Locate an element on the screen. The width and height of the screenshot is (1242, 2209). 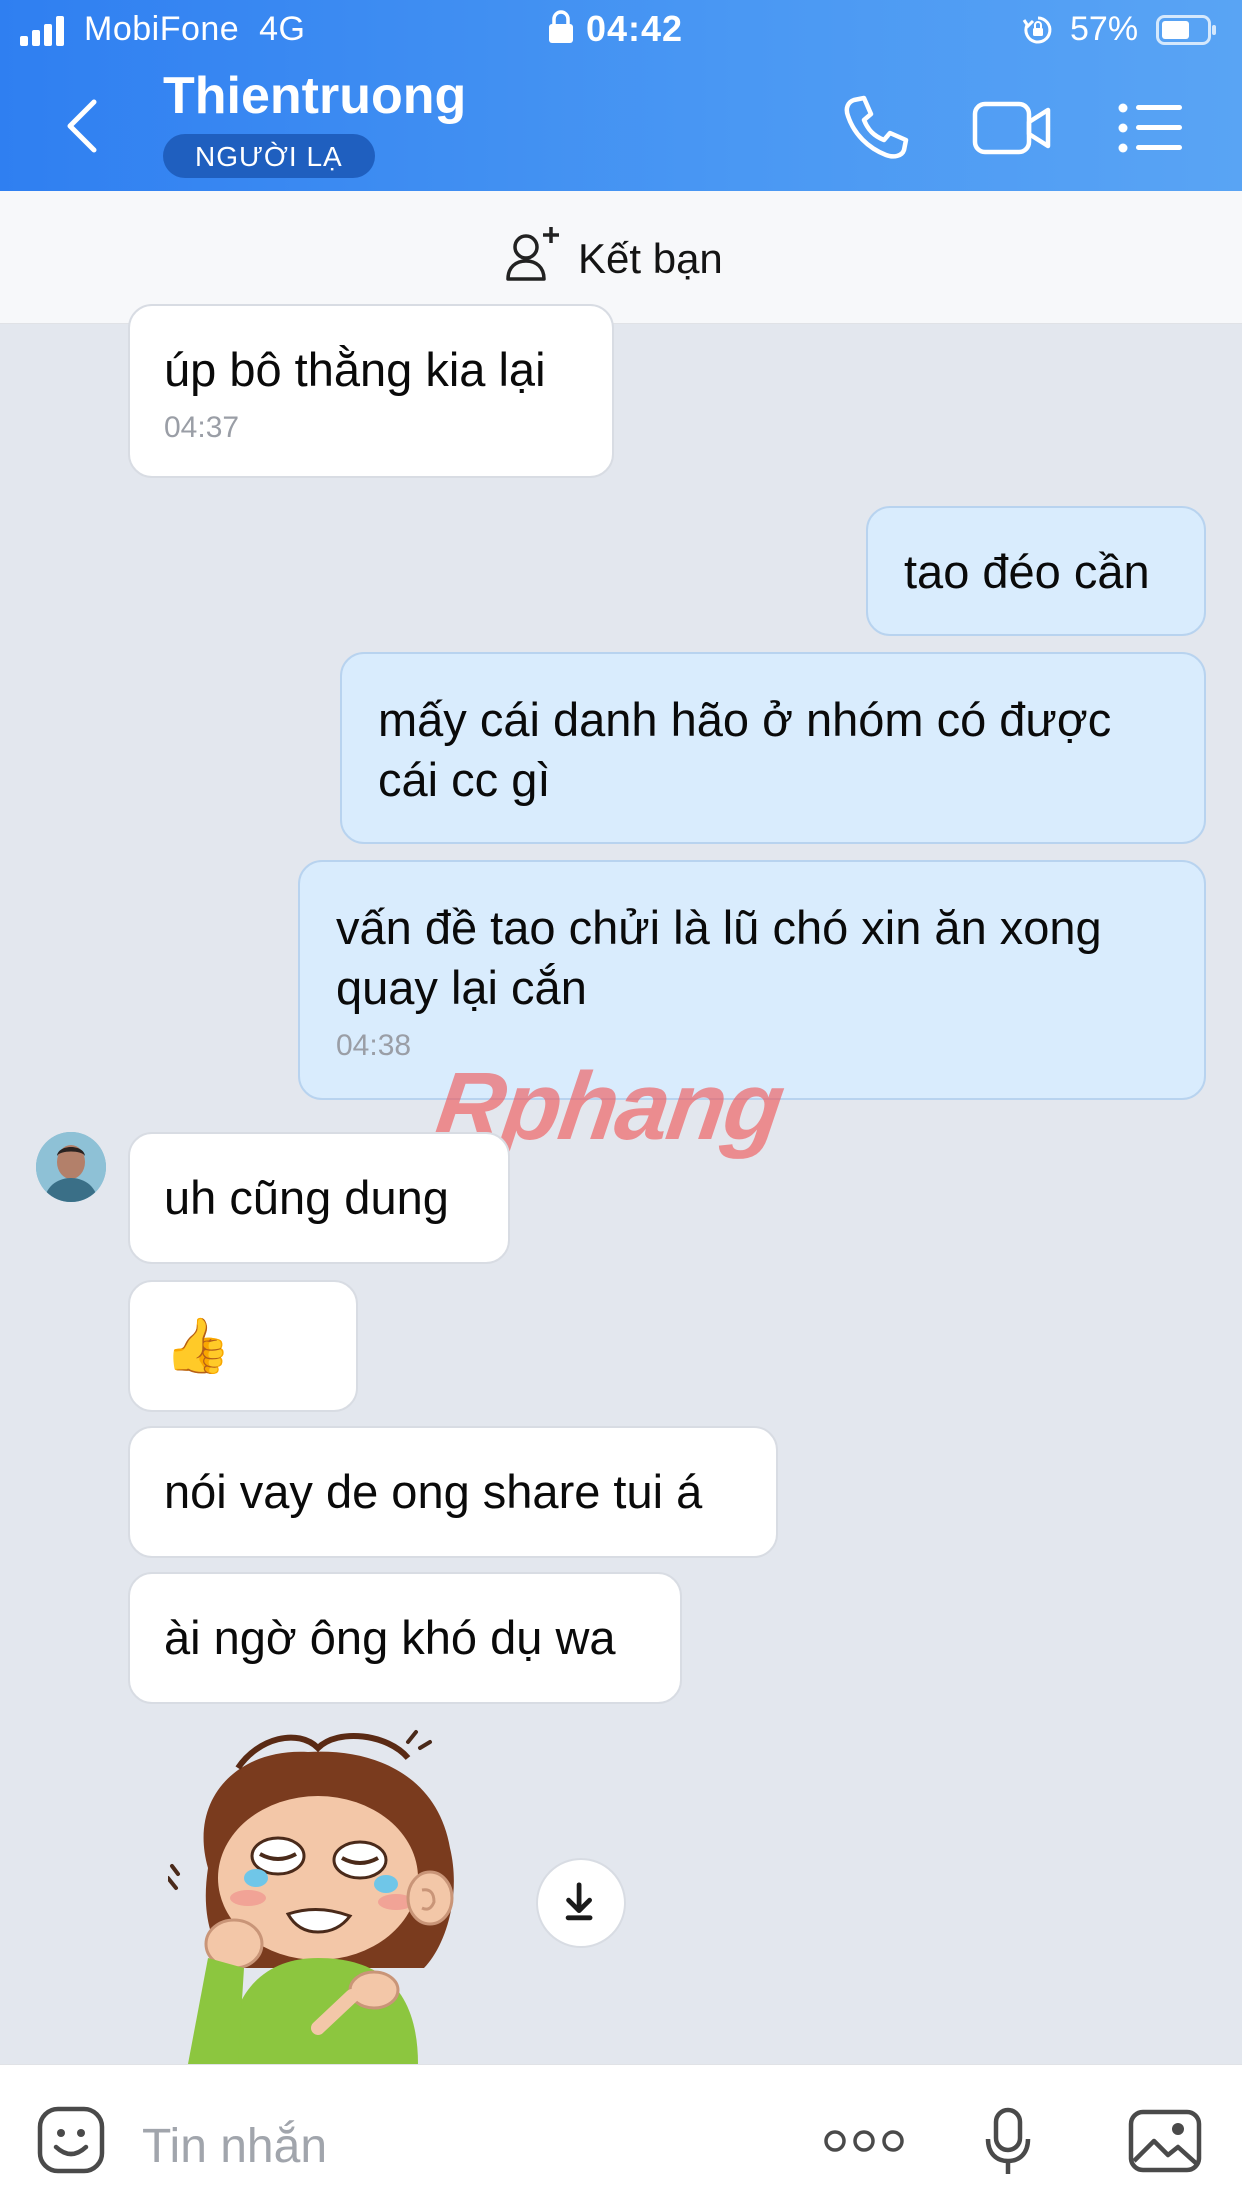
contact-name: Thientruong is located at coordinates (314, 96).